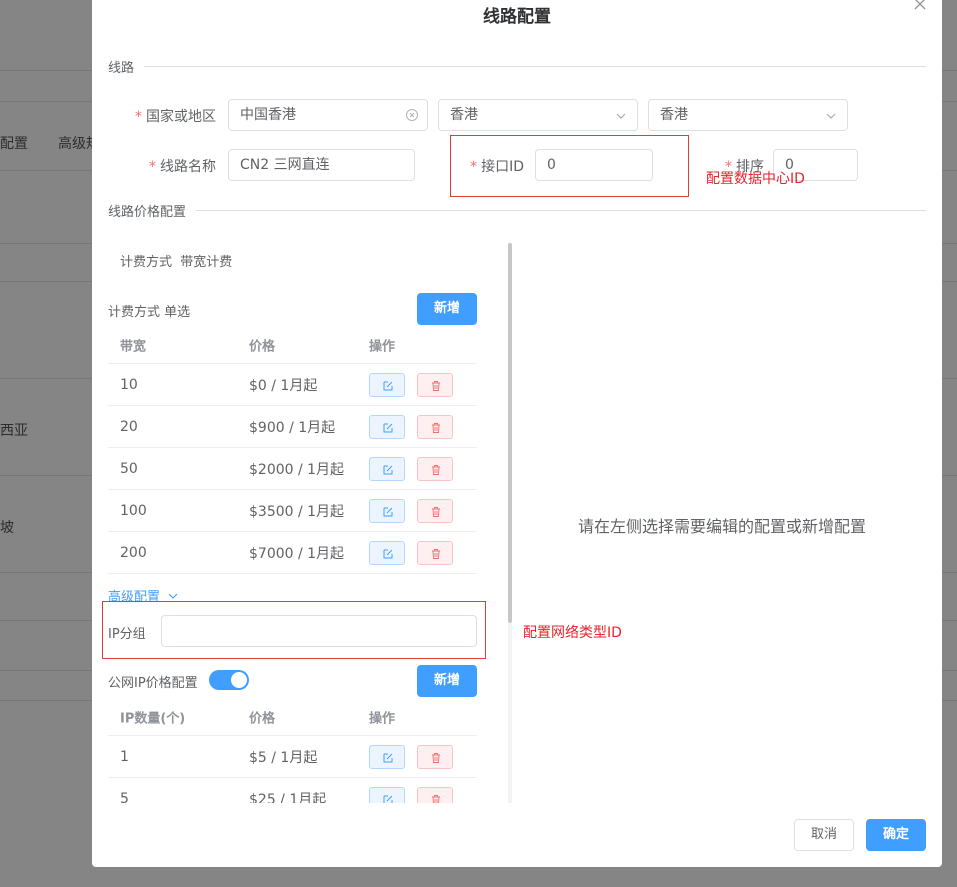 This screenshot has height=887, width=957. What do you see at coordinates (129, 468) in the screenshot?
I see `cell-bandwidth: 50` at bounding box center [129, 468].